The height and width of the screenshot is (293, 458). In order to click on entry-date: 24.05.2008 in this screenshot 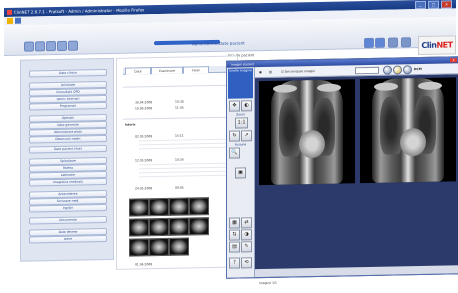, I will do `click(144, 188)`.